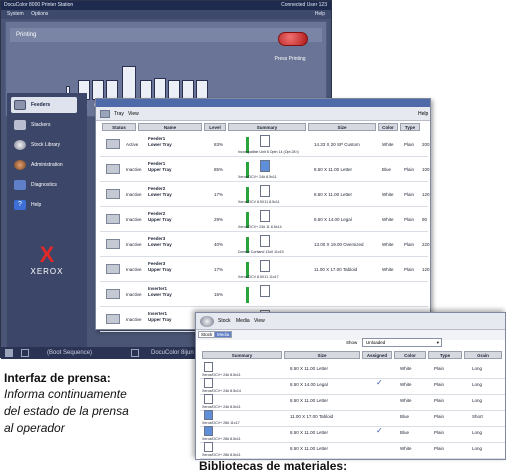 This screenshot has width=506, height=473. What do you see at coordinates (258, 277) in the screenshot?
I see `tray-summary: Xerox/DCV 8.5X11 11x17` at bounding box center [258, 277].